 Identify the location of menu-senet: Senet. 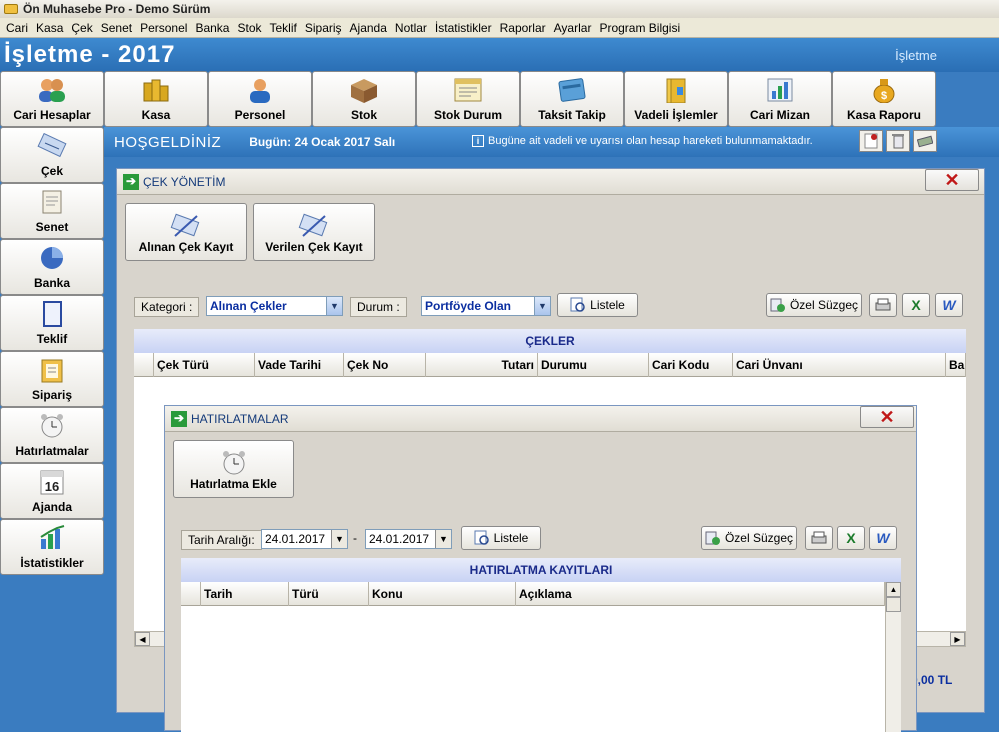
(116, 28).